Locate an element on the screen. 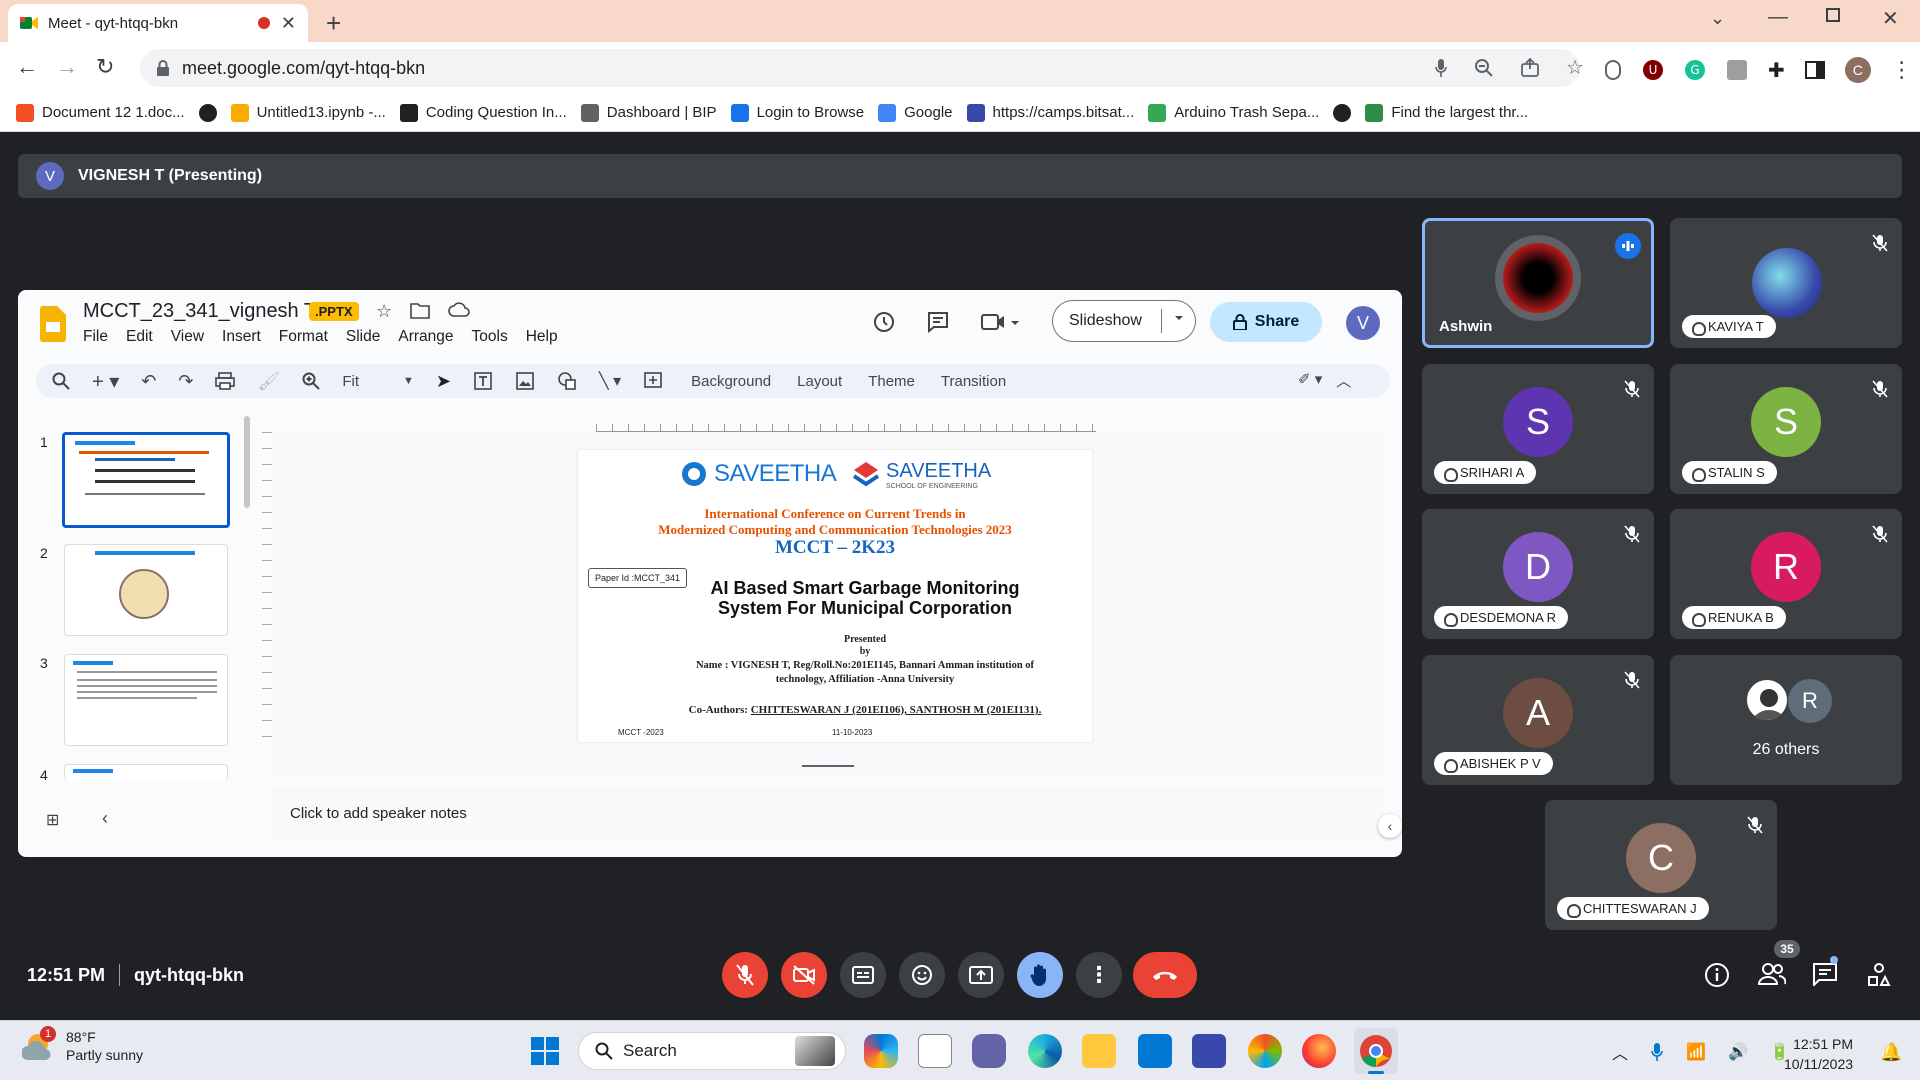 This screenshot has width=1920, height=1080. menu-arrange: Arrange is located at coordinates (425, 337).